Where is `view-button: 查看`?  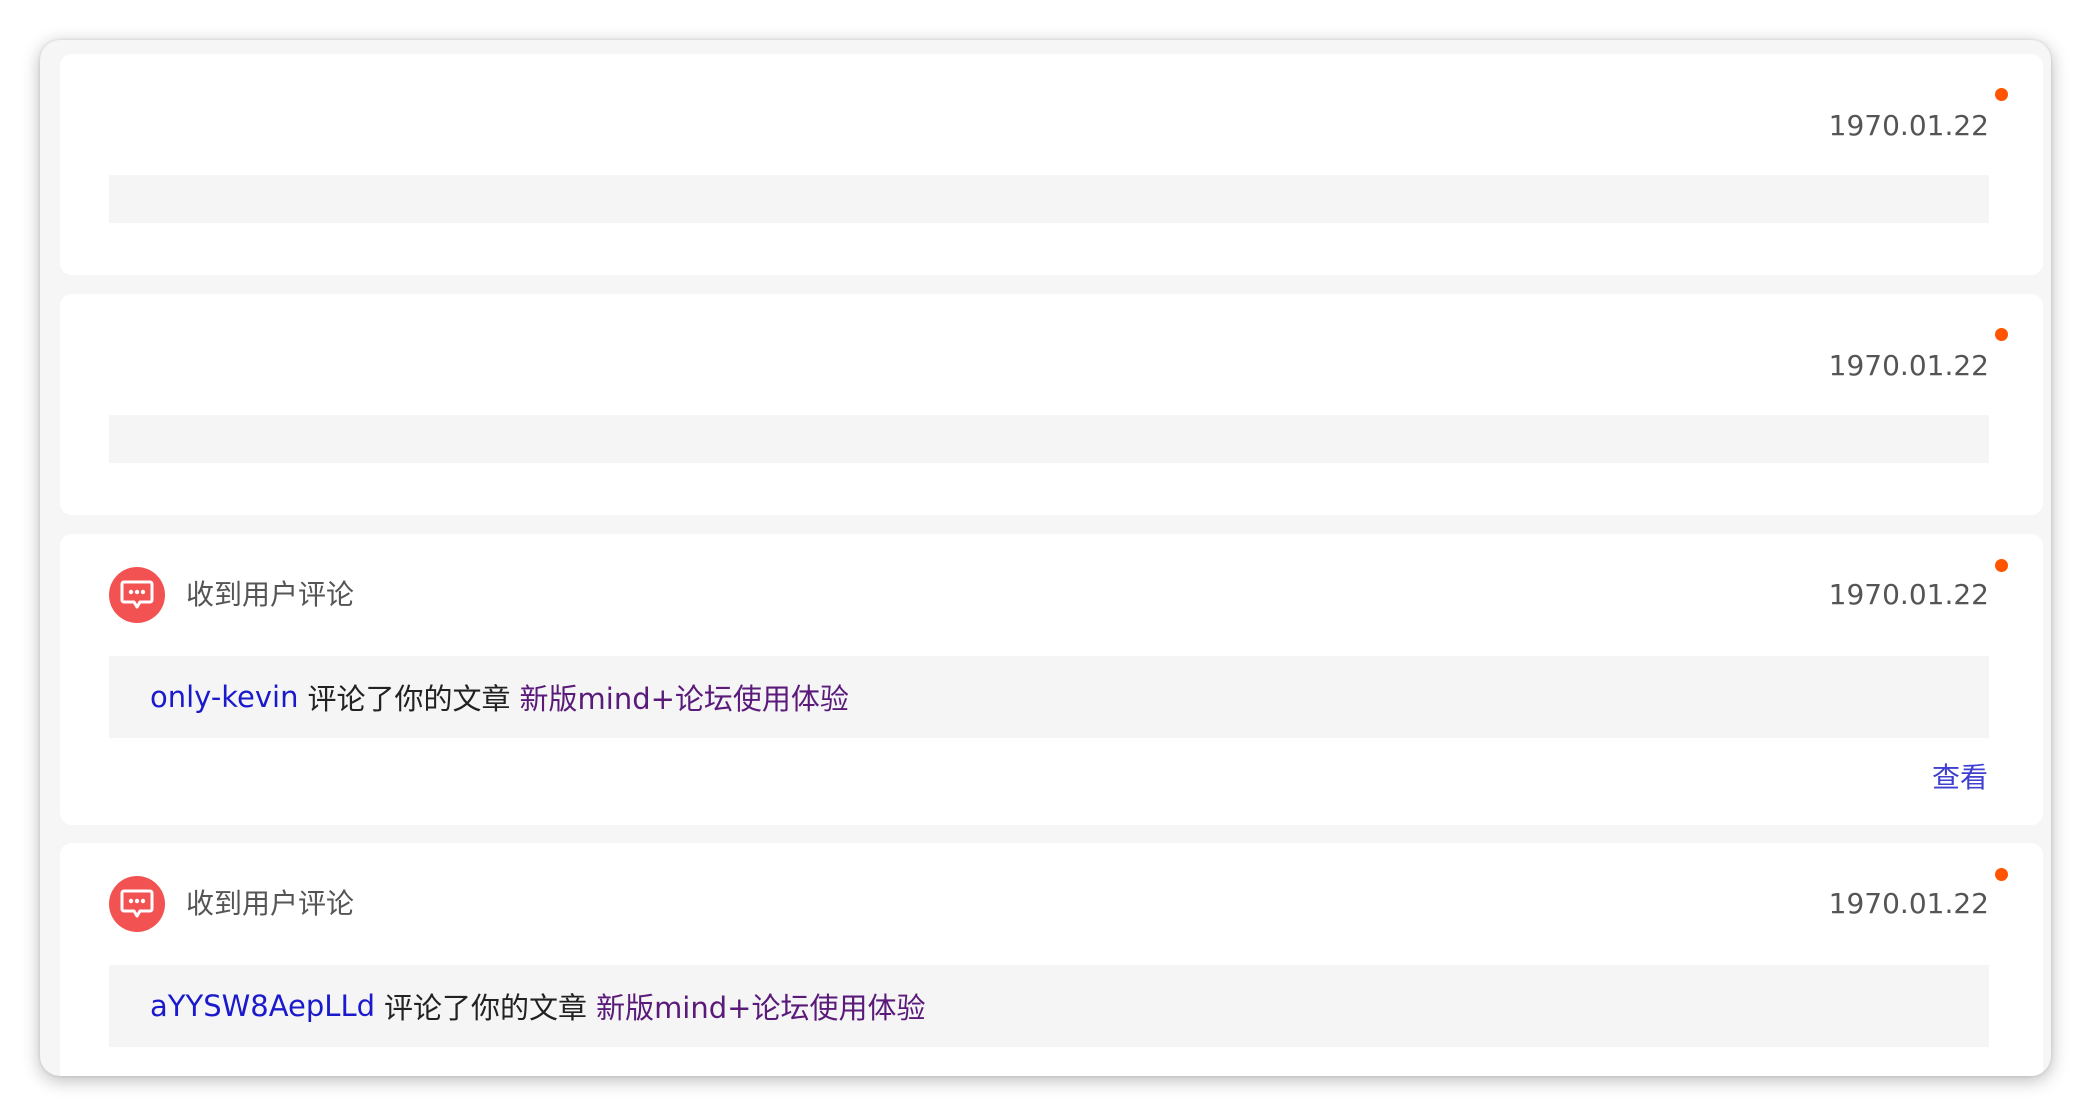
view-button: 查看 is located at coordinates (1960, 778).